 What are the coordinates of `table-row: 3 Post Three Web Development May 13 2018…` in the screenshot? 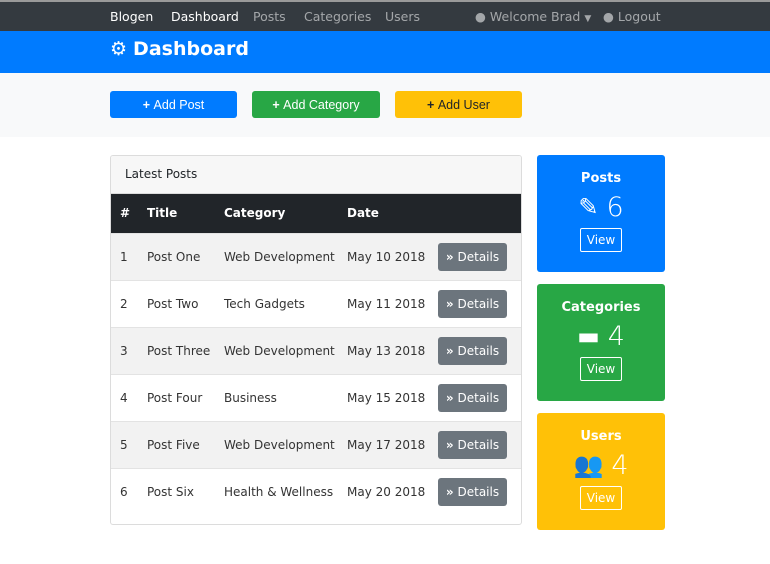 It's located at (316, 350).